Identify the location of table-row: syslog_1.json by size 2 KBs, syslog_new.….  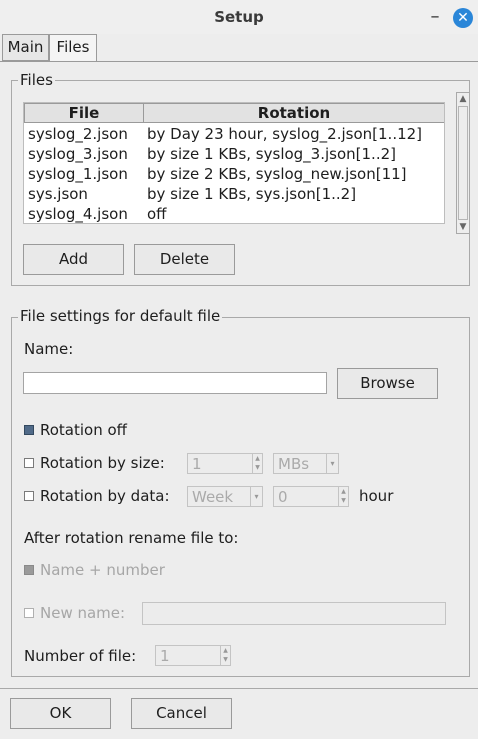
(234, 174).